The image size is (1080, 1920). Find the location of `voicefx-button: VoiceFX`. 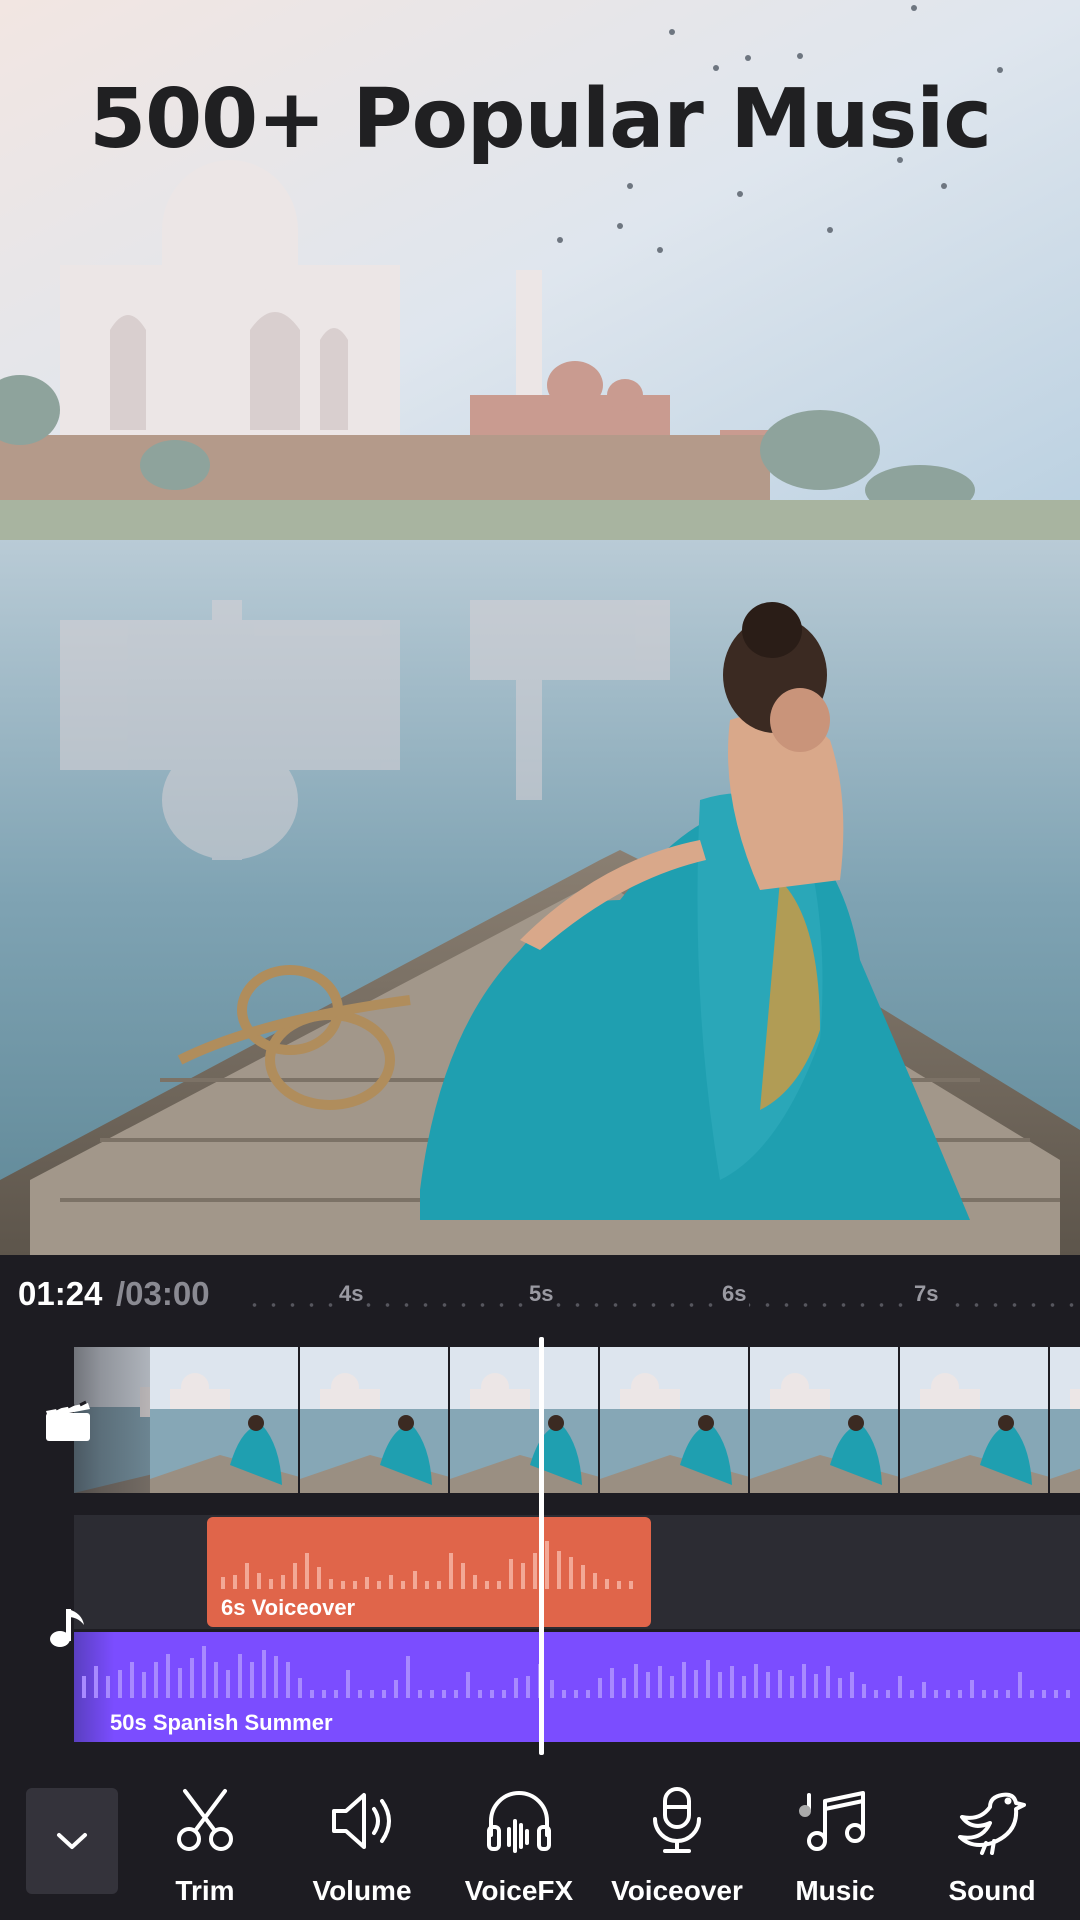

voicefx-button: VoiceFX is located at coordinates (519, 1850).